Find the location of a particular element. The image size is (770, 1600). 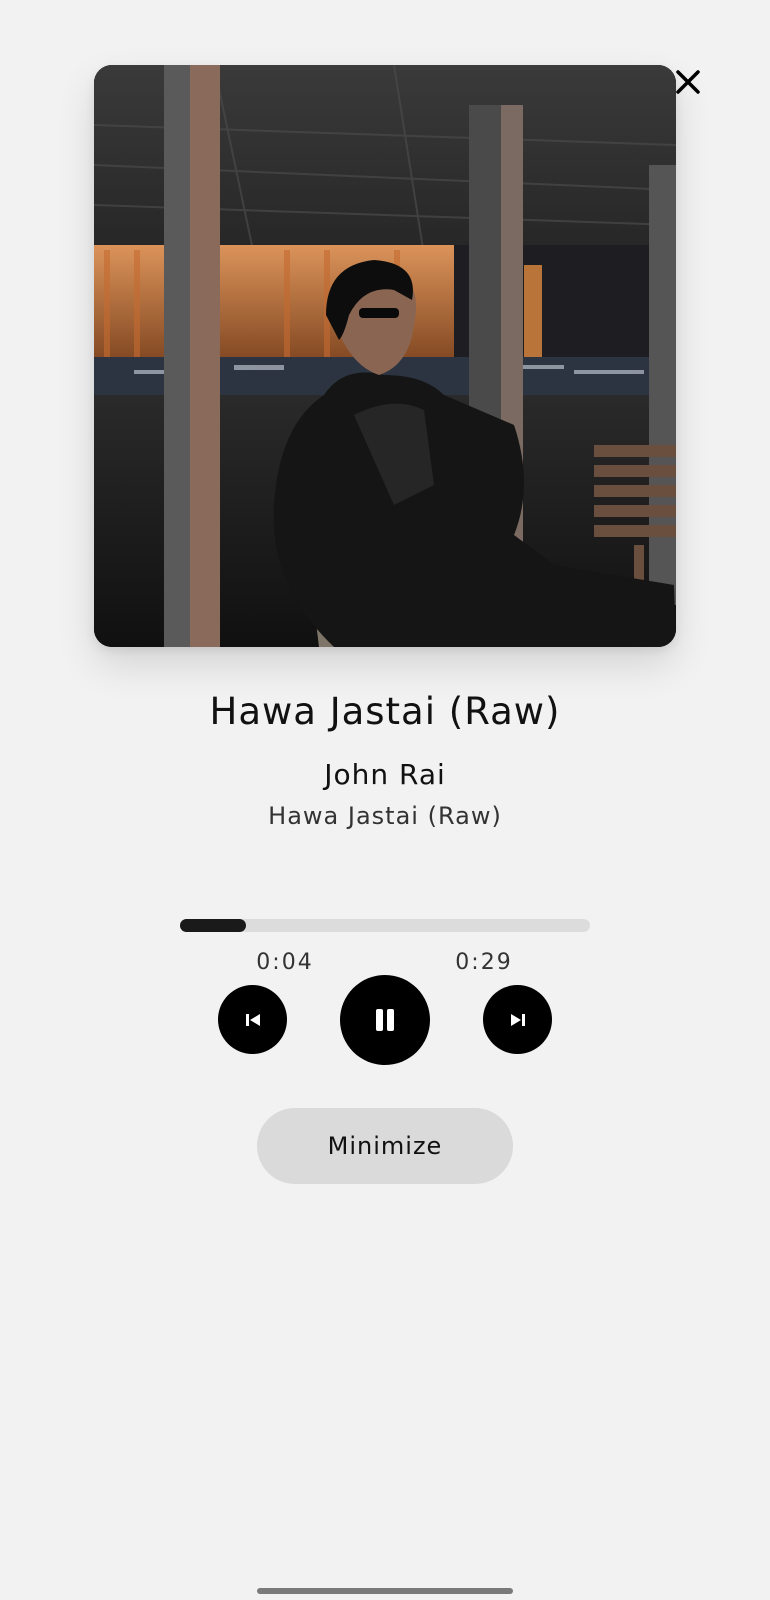

previous-button is located at coordinates (252, 1019).